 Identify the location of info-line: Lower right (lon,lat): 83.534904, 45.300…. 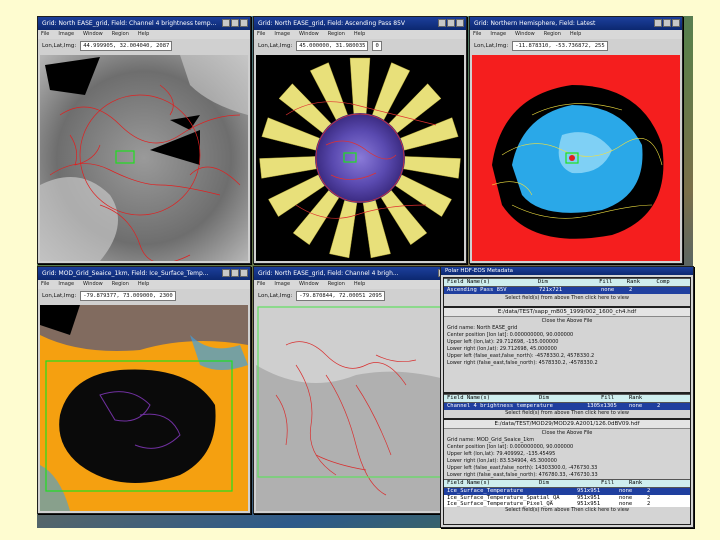
(502, 461).